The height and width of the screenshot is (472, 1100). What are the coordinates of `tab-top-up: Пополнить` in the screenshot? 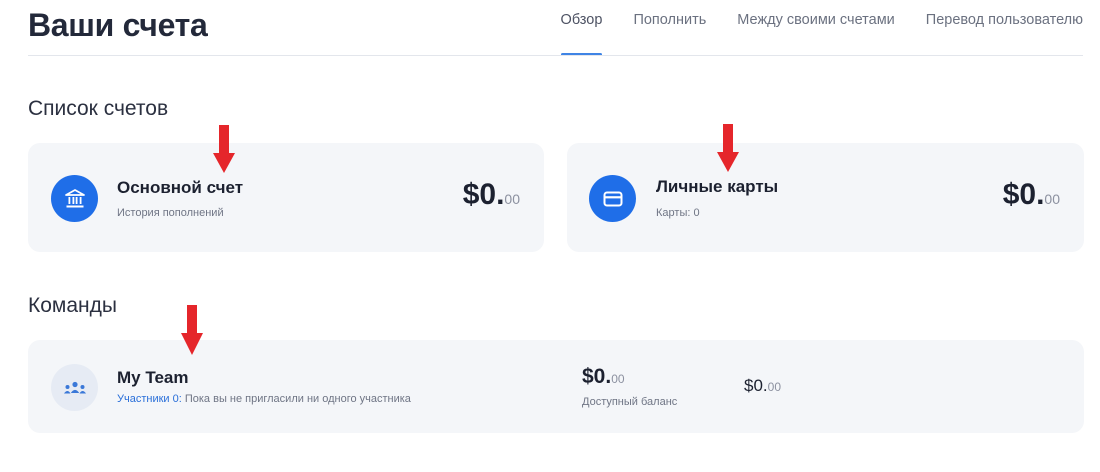 It's located at (669, 34).